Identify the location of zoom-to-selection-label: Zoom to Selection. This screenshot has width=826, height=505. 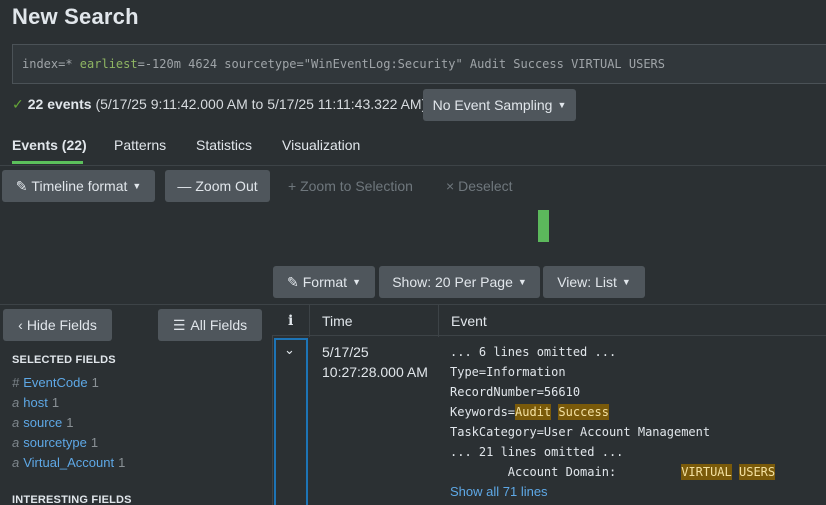
(356, 186).